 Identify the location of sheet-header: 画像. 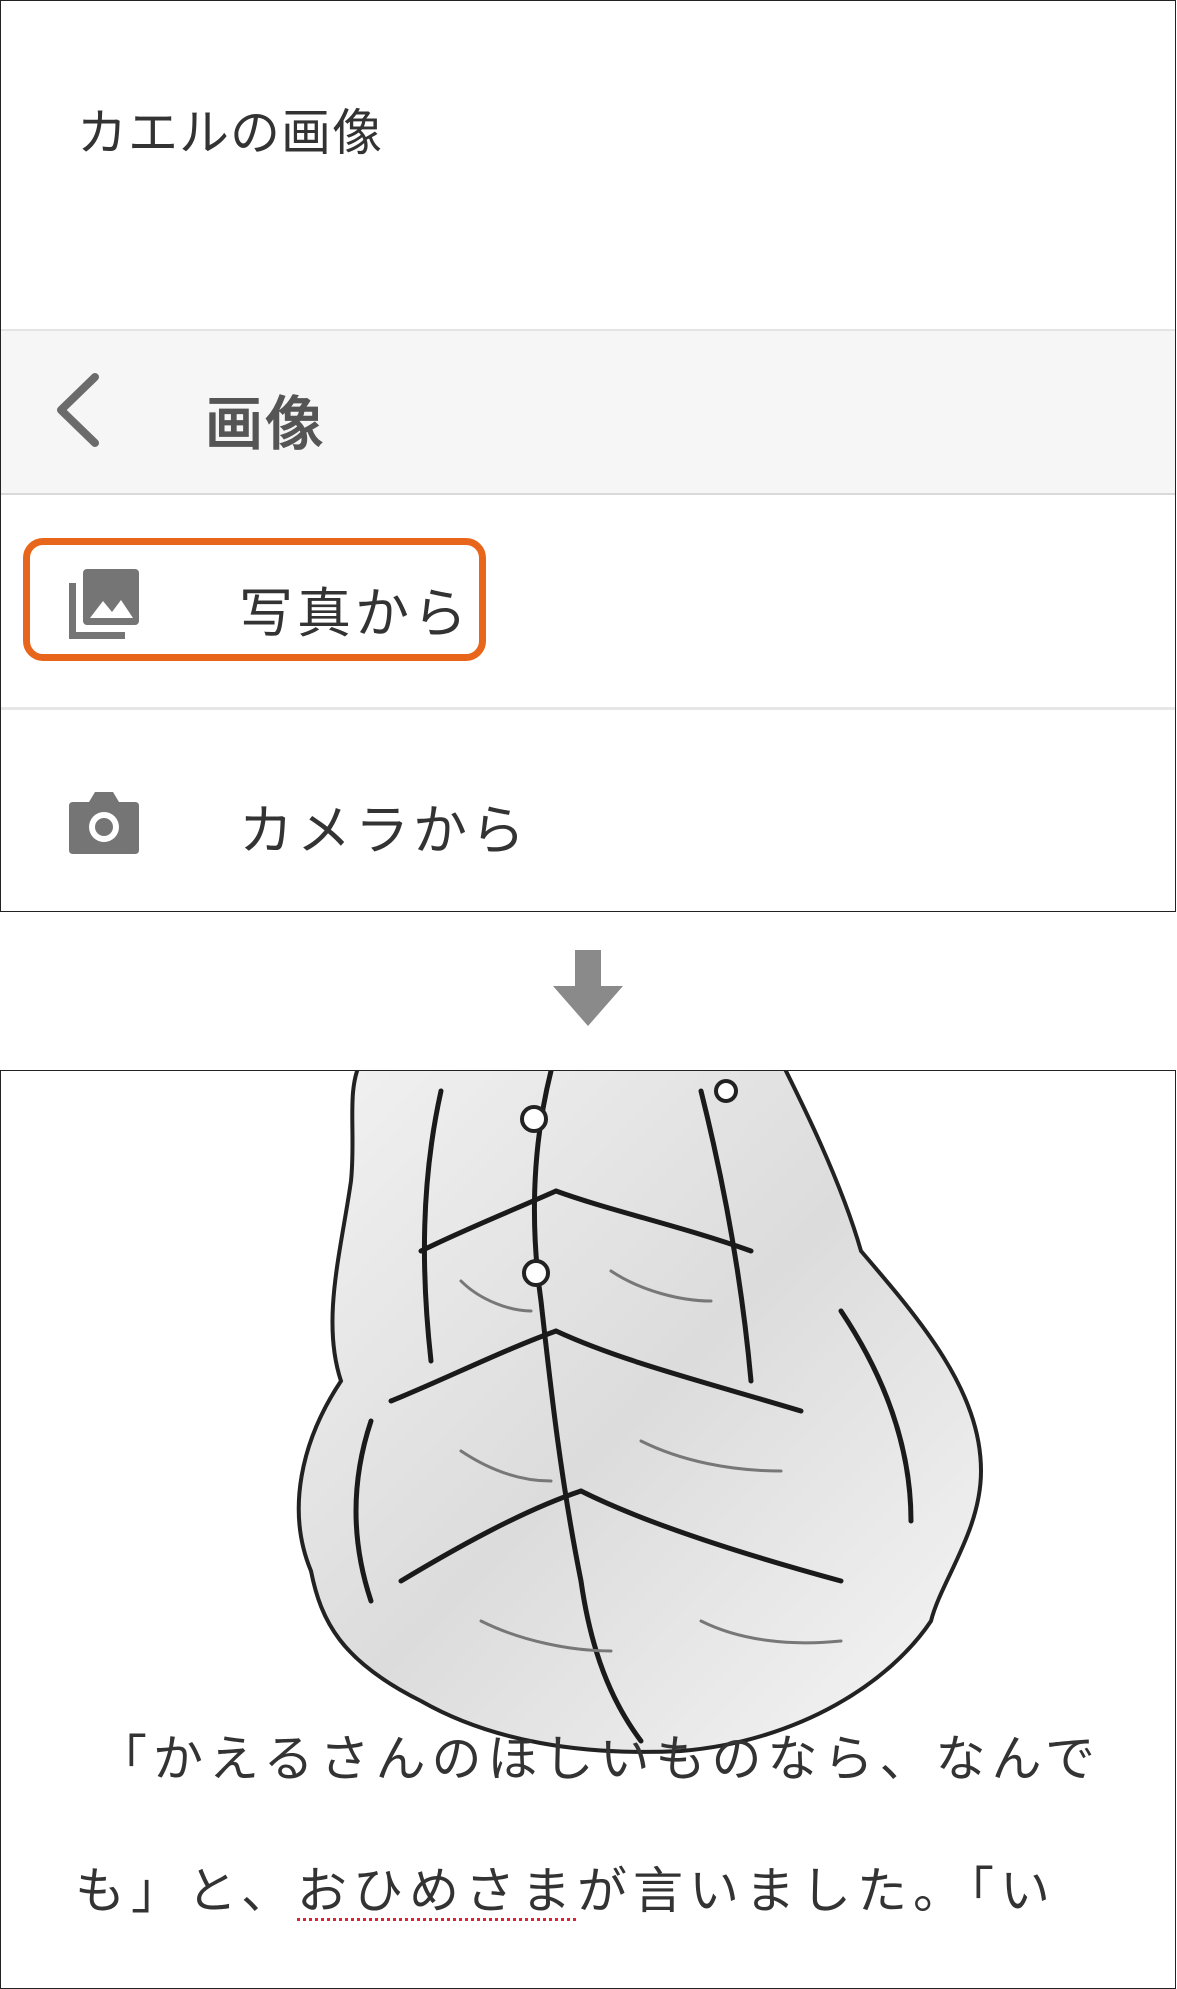
(588, 412).